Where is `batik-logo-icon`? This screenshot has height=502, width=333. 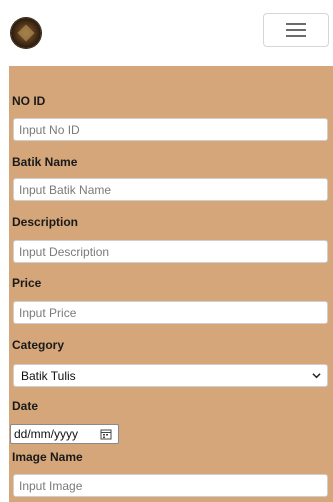
batik-logo-icon is located at coordinates (26, 33).